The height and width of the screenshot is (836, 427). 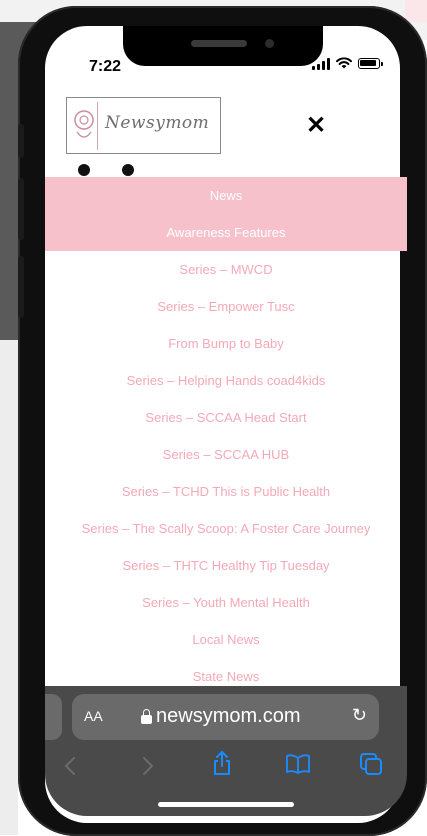 I want to click on menu-item-sccaa-hub: Series – SCCAA HUB, so click(x=226, y=454).